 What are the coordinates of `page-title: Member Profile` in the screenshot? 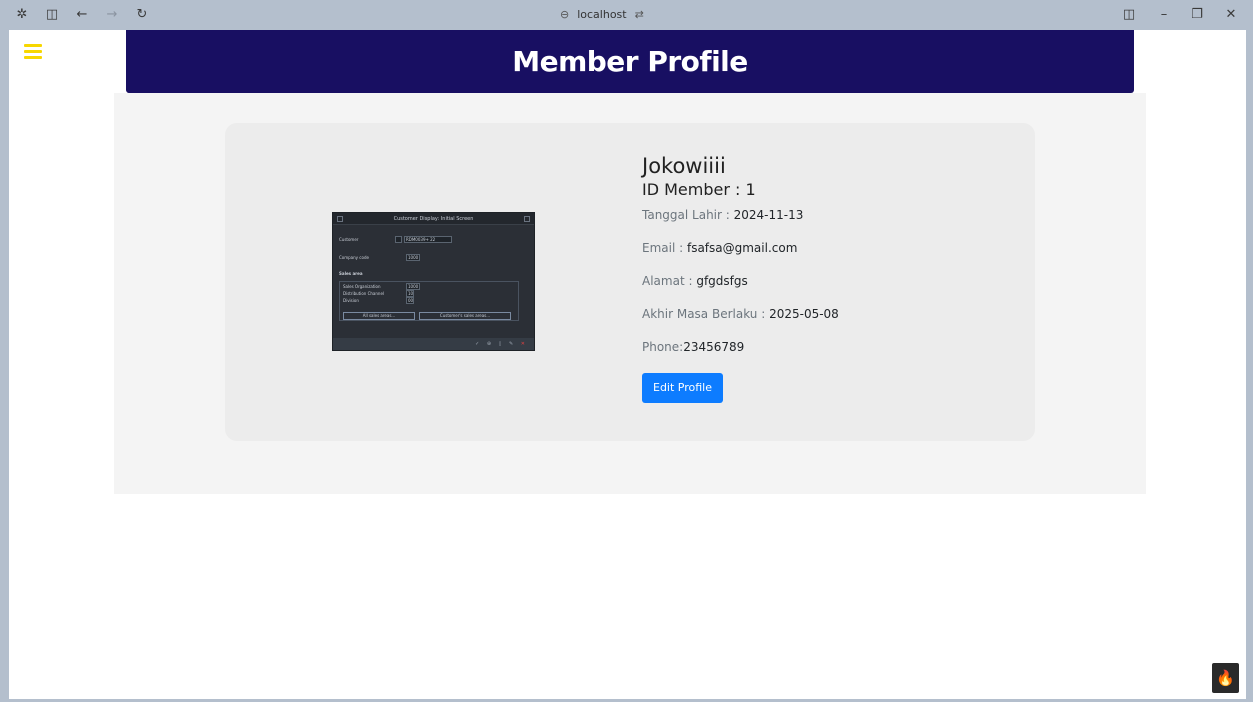 It's located at (630, 61).